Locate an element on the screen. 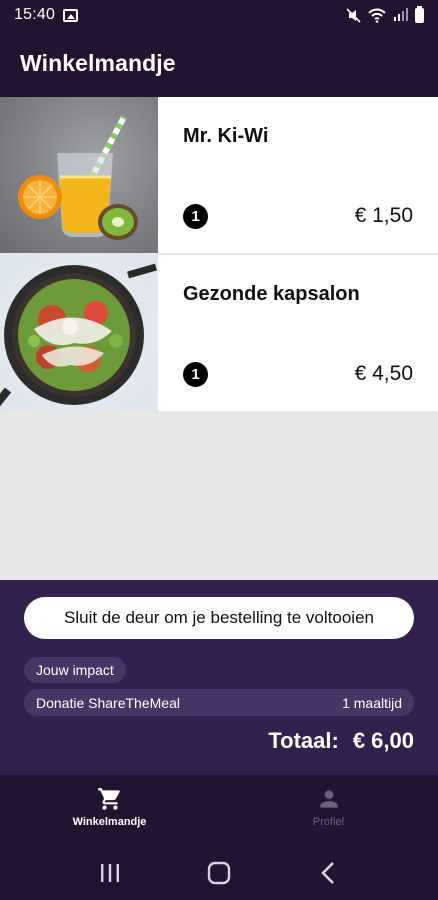  status-icons is located at coordinates (385, 14).